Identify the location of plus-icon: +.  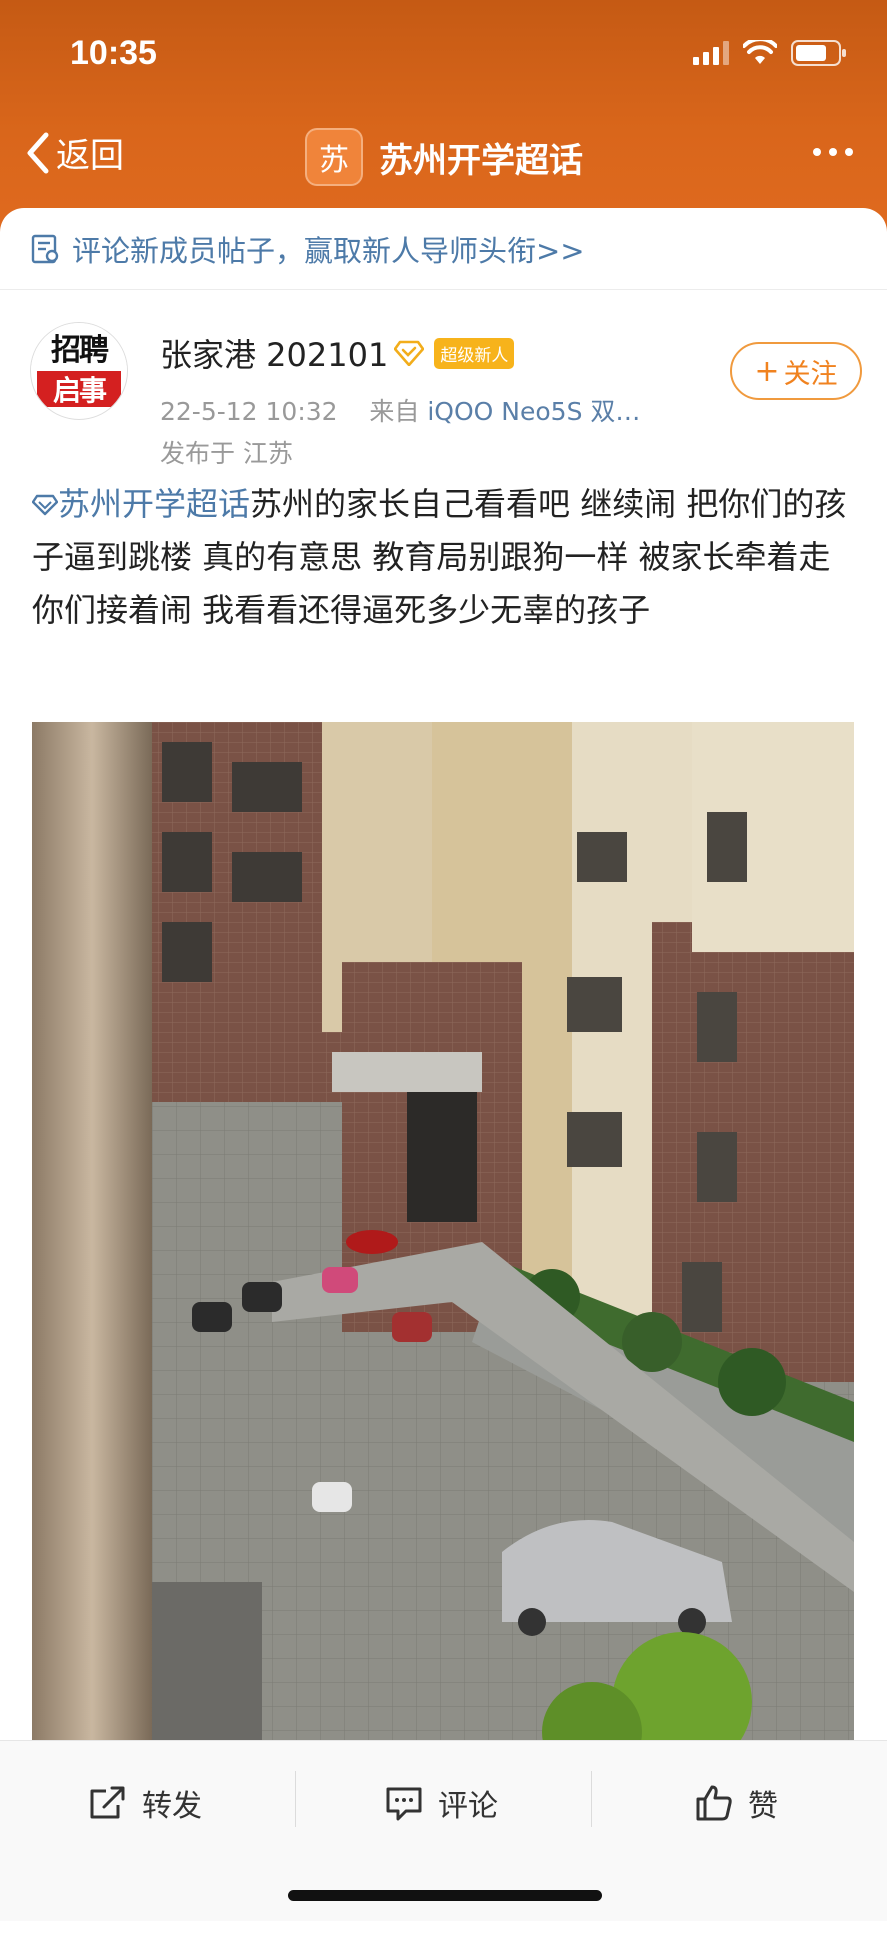
(767, 371).